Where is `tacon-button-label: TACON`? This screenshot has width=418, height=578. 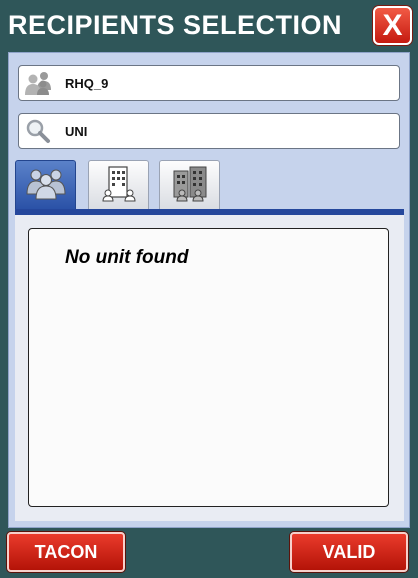
tacon-button-label: TACON is located at coordinates (66, 551).